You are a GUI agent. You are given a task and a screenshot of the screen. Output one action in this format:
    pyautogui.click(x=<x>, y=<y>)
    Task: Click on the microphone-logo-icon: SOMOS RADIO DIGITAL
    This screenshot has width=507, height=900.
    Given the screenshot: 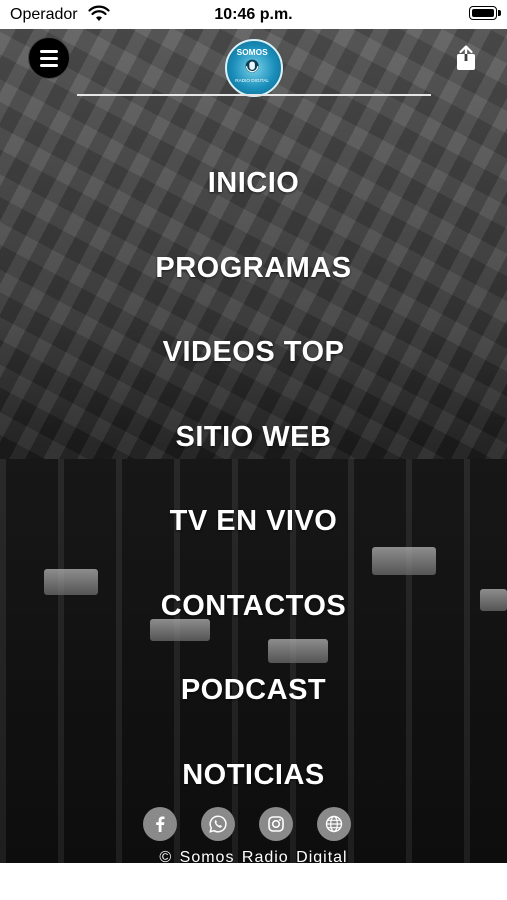 What is the action you would take?
    pyautogui.click(x=252, y=65)
    